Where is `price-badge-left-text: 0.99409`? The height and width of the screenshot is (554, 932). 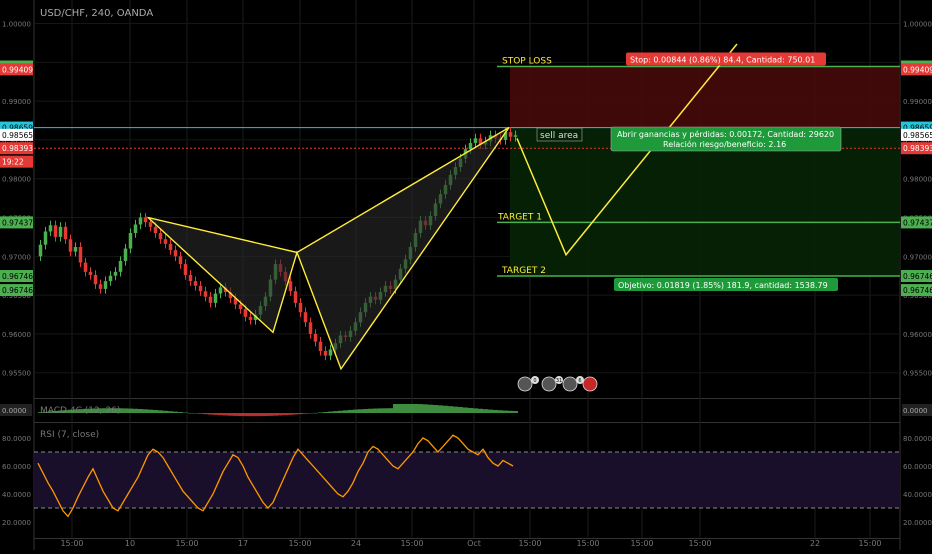
price-badge-left-text: 0.99409 is located at coordinates (17, 69).